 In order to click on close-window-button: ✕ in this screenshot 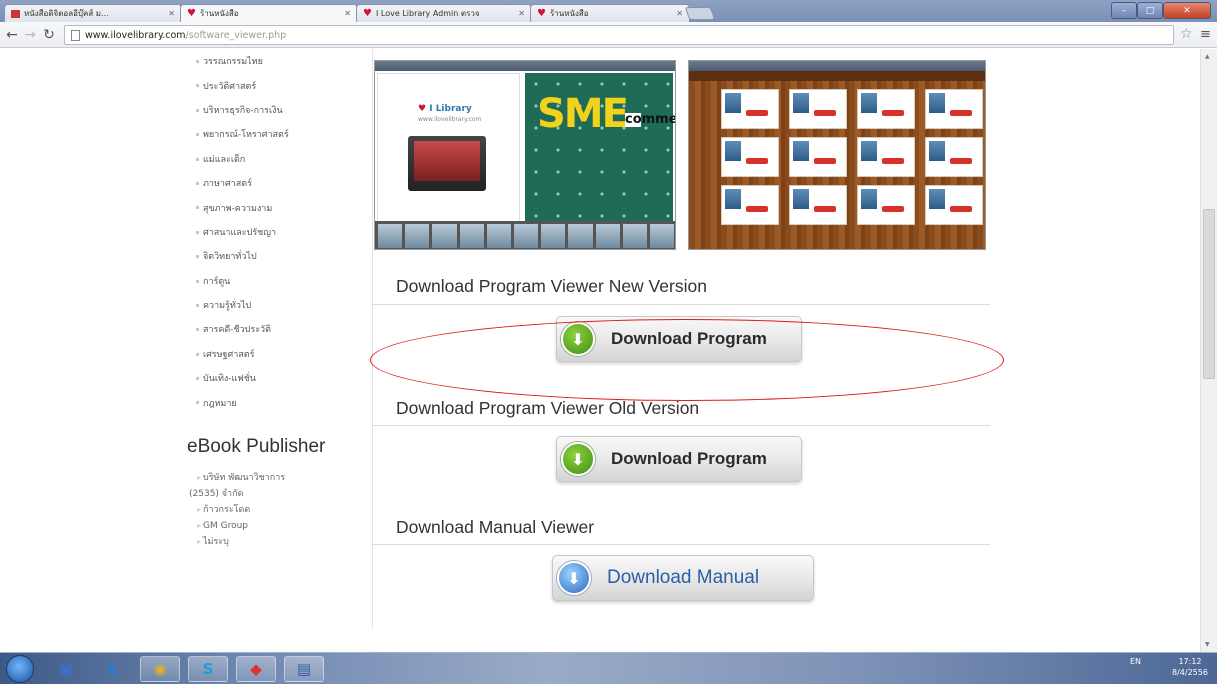, I will do `click(1187, 10)`.